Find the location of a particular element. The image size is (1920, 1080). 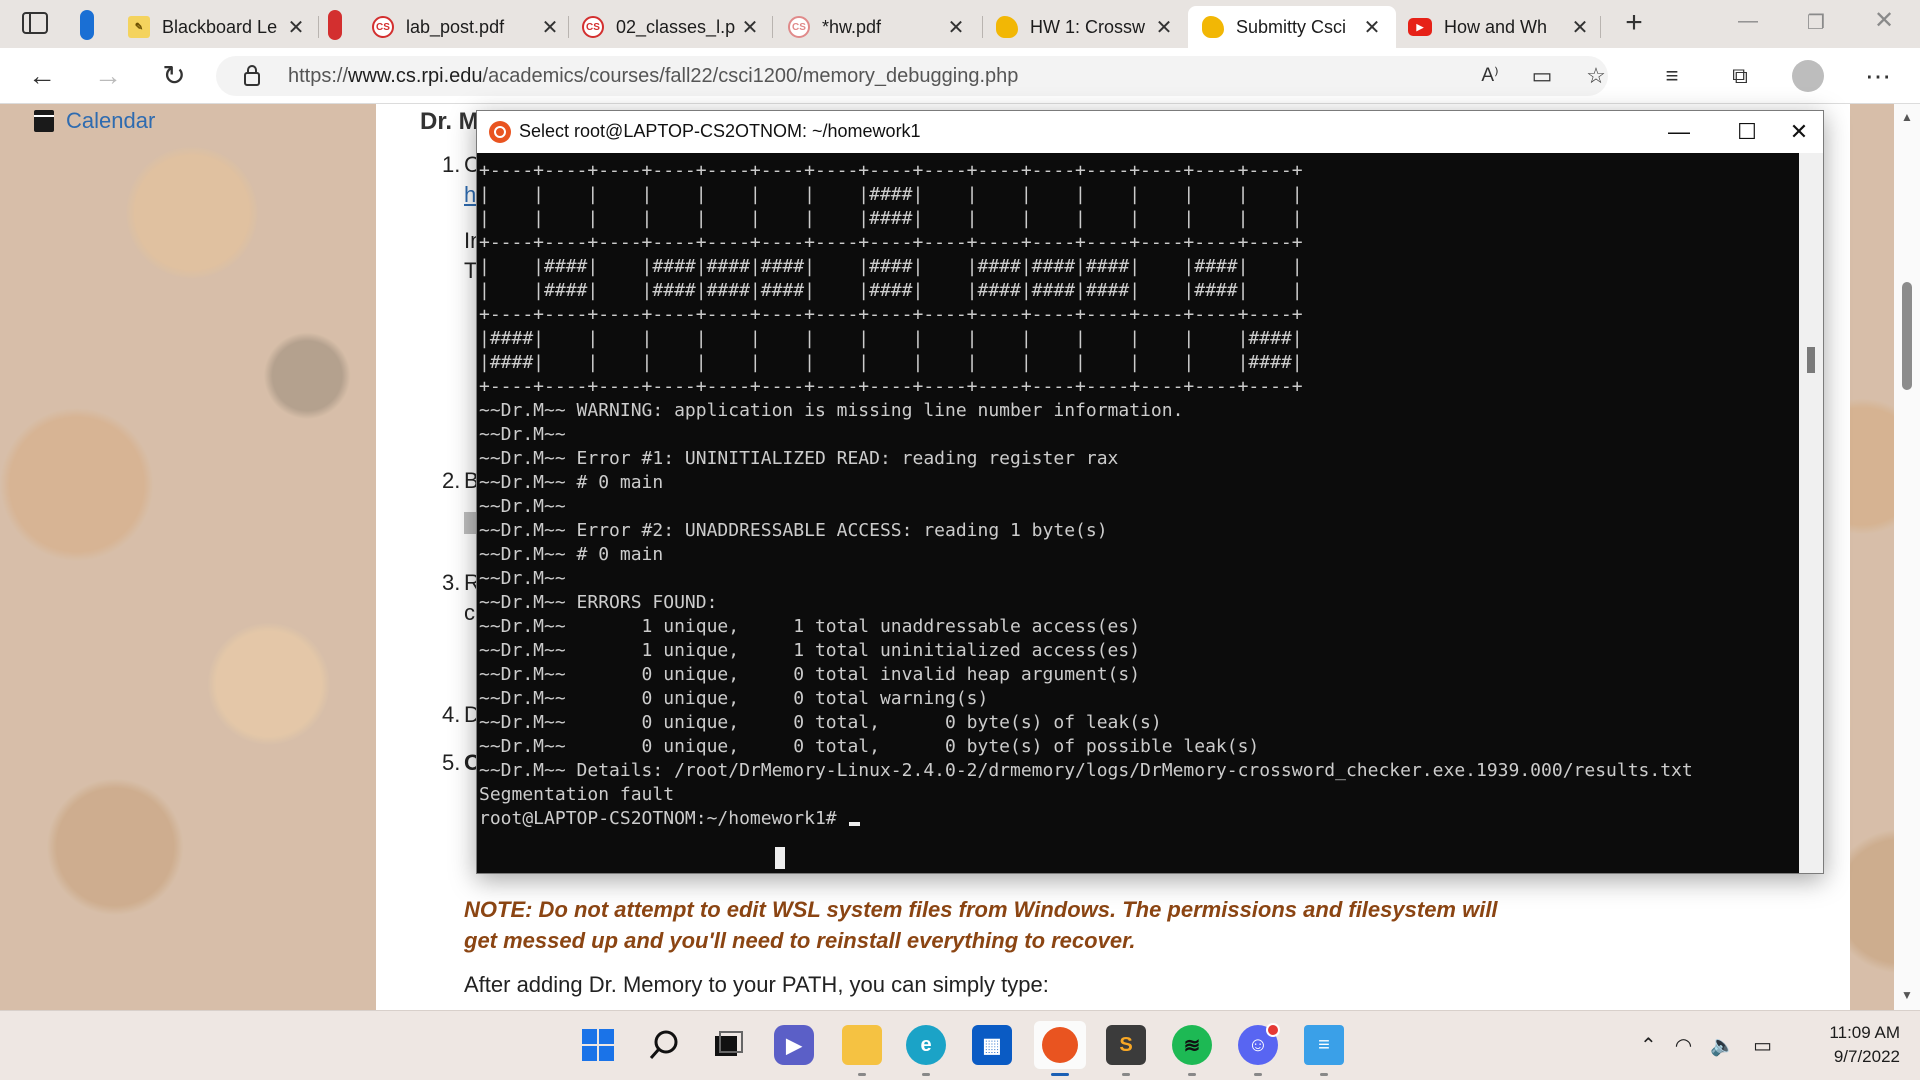

lock-icon is located at coordinates (252, 75).